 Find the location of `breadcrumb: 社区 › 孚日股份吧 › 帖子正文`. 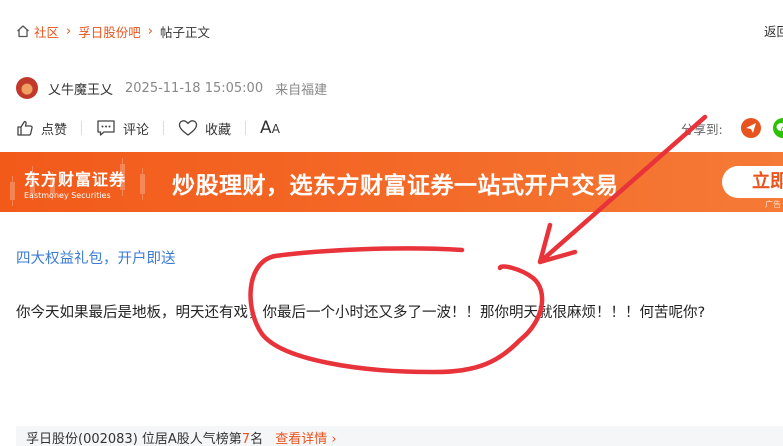

breadcrumb: 社区 › 孚日股份吧 › 帖子正文 is located at coordinates (113, 31).